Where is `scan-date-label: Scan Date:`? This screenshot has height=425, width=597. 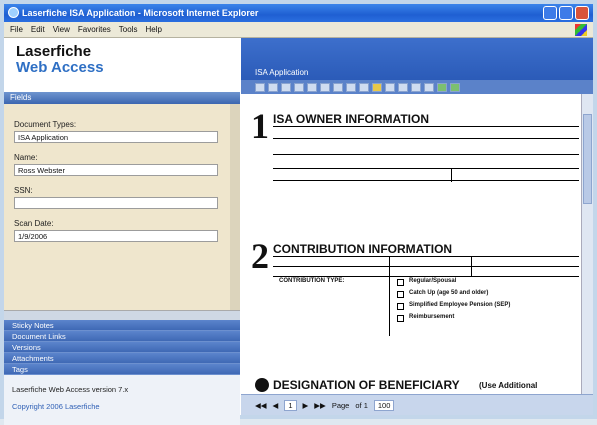 scan-date-label: Scan Date: is located at coordinates (34, 223).